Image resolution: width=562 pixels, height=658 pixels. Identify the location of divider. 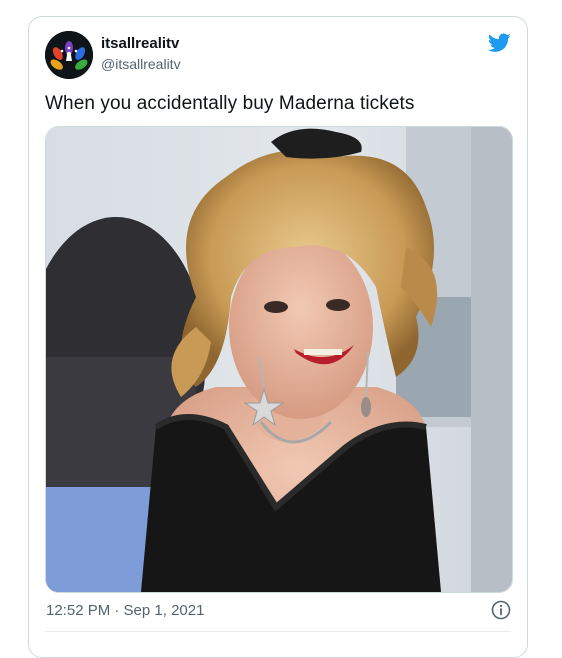
(278, 631).